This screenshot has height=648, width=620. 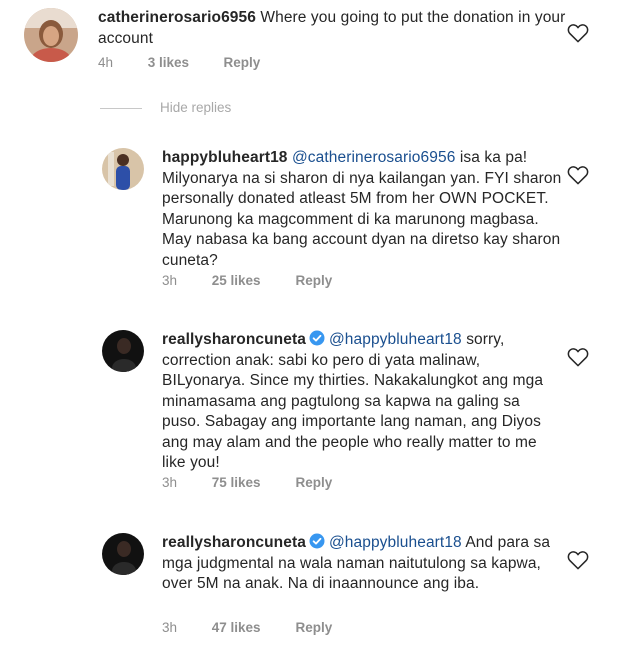 I want to click on hide-replies-label: Hide replies, so click(x=196, y=107).